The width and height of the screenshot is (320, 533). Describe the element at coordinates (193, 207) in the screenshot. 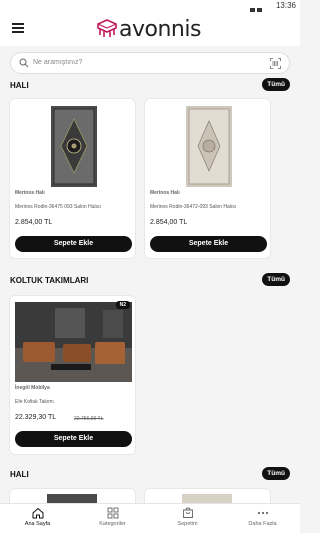

I see `product-name: Merinos Rodin-36472-093 Salon Halısı` at that location.